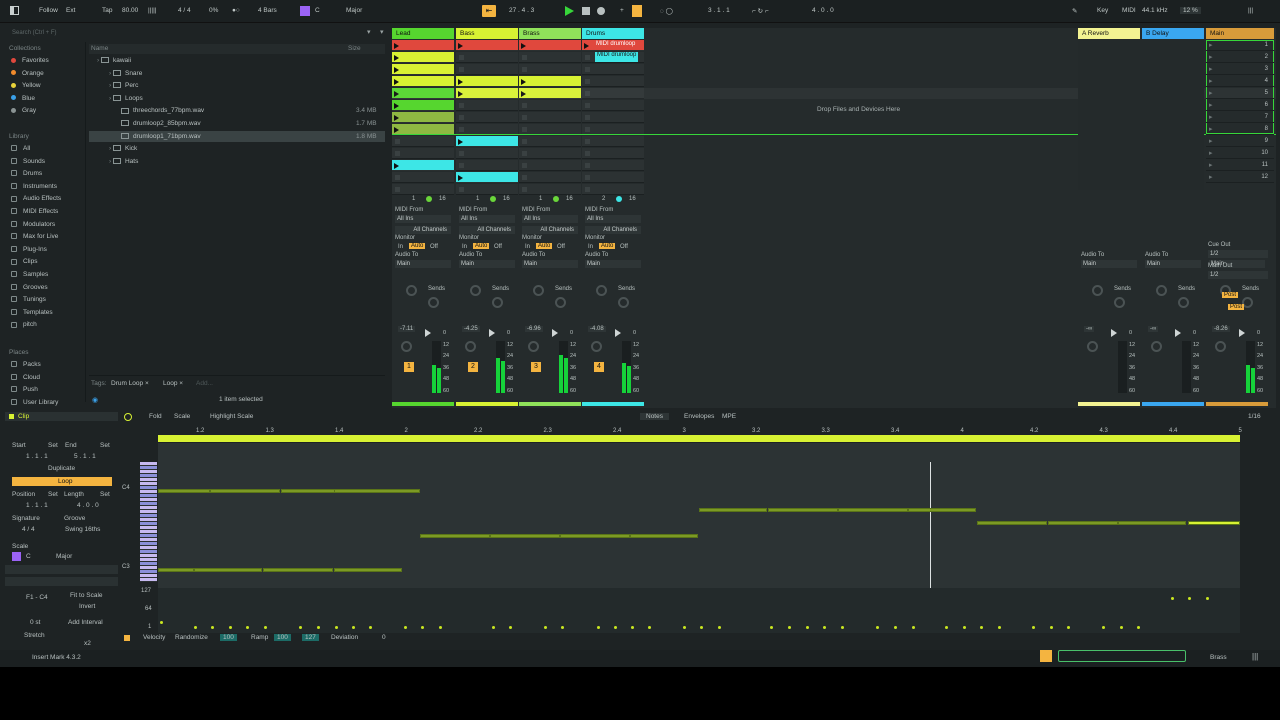  What do you see at coordinates (28, 529) in the screenshot?
I see `clip-property-sig-val: 4 / 4` at bounding box center [28, 529].